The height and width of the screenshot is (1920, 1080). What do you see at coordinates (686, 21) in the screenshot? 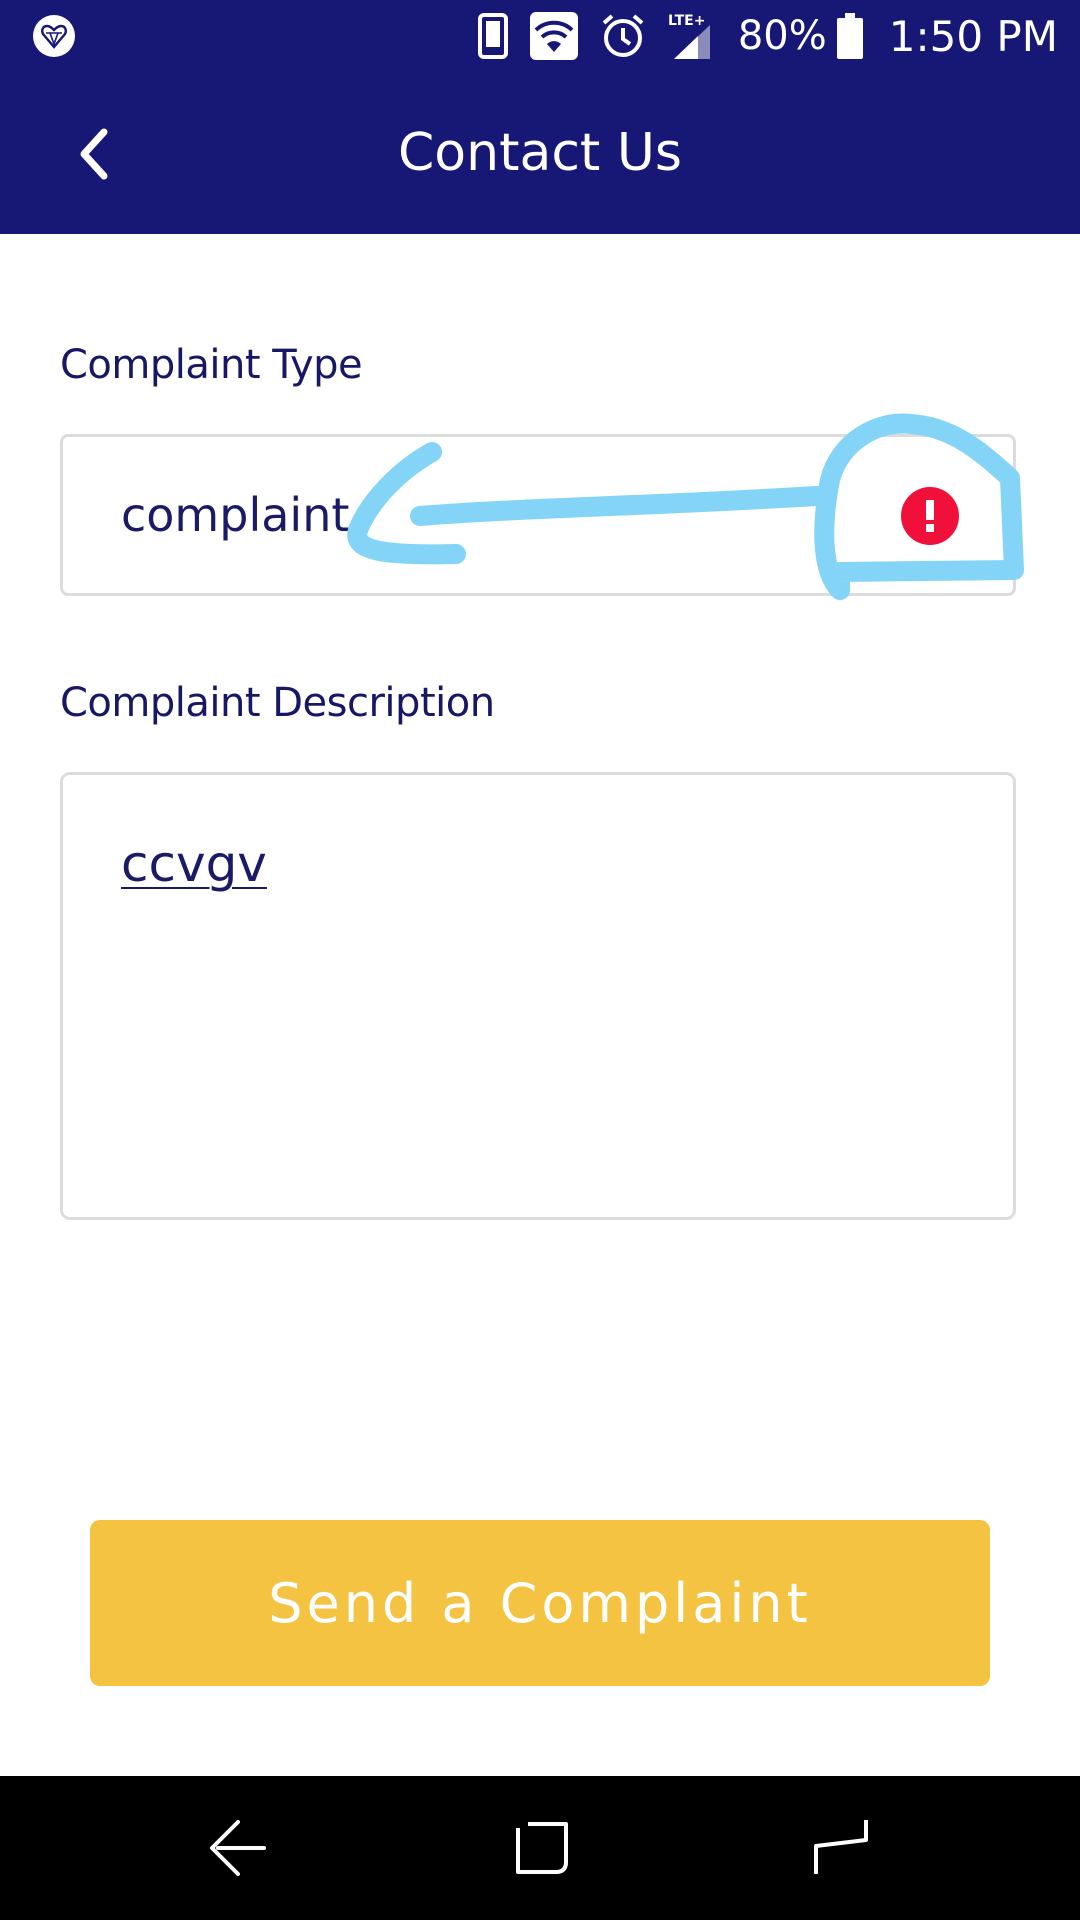
I see `network-type-label: LTE+` at bounding box center [686, 21].